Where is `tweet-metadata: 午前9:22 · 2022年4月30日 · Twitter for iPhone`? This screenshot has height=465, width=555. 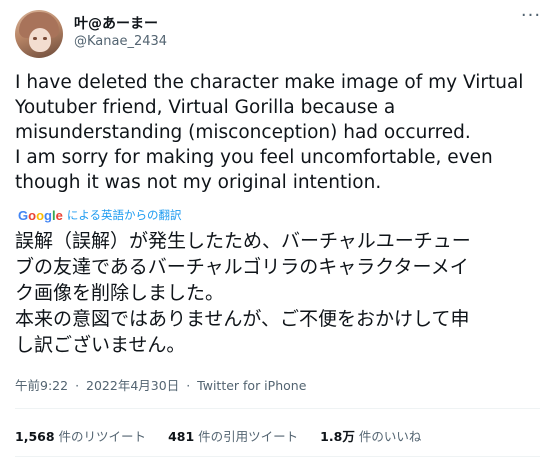
tweet-metadata: 午前9:22 · 2022年4月30日 · Twitter for iPhone is located at coordinates (160, 384).